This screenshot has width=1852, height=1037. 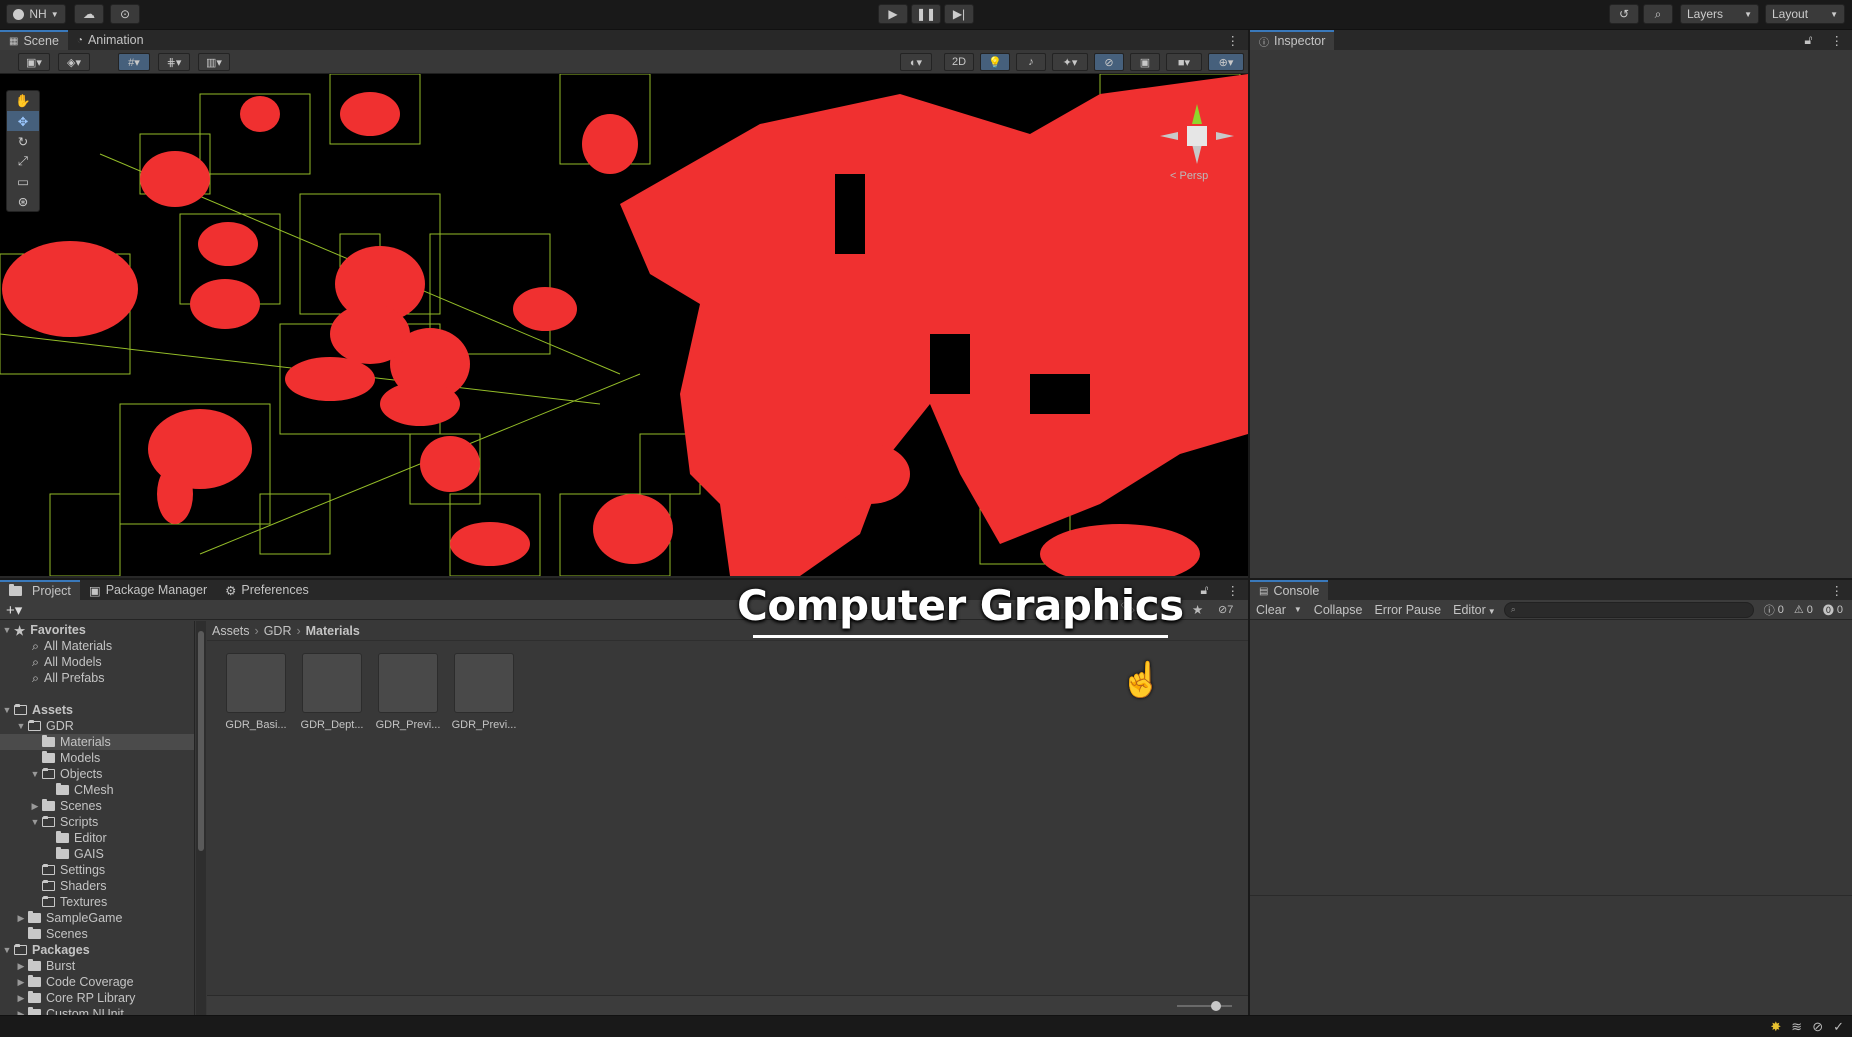 What do you see at coordinates (1226, 62) in the screenshot?
I see `gizmos-button: ⊕▾` at bounding box center [1226, 62].